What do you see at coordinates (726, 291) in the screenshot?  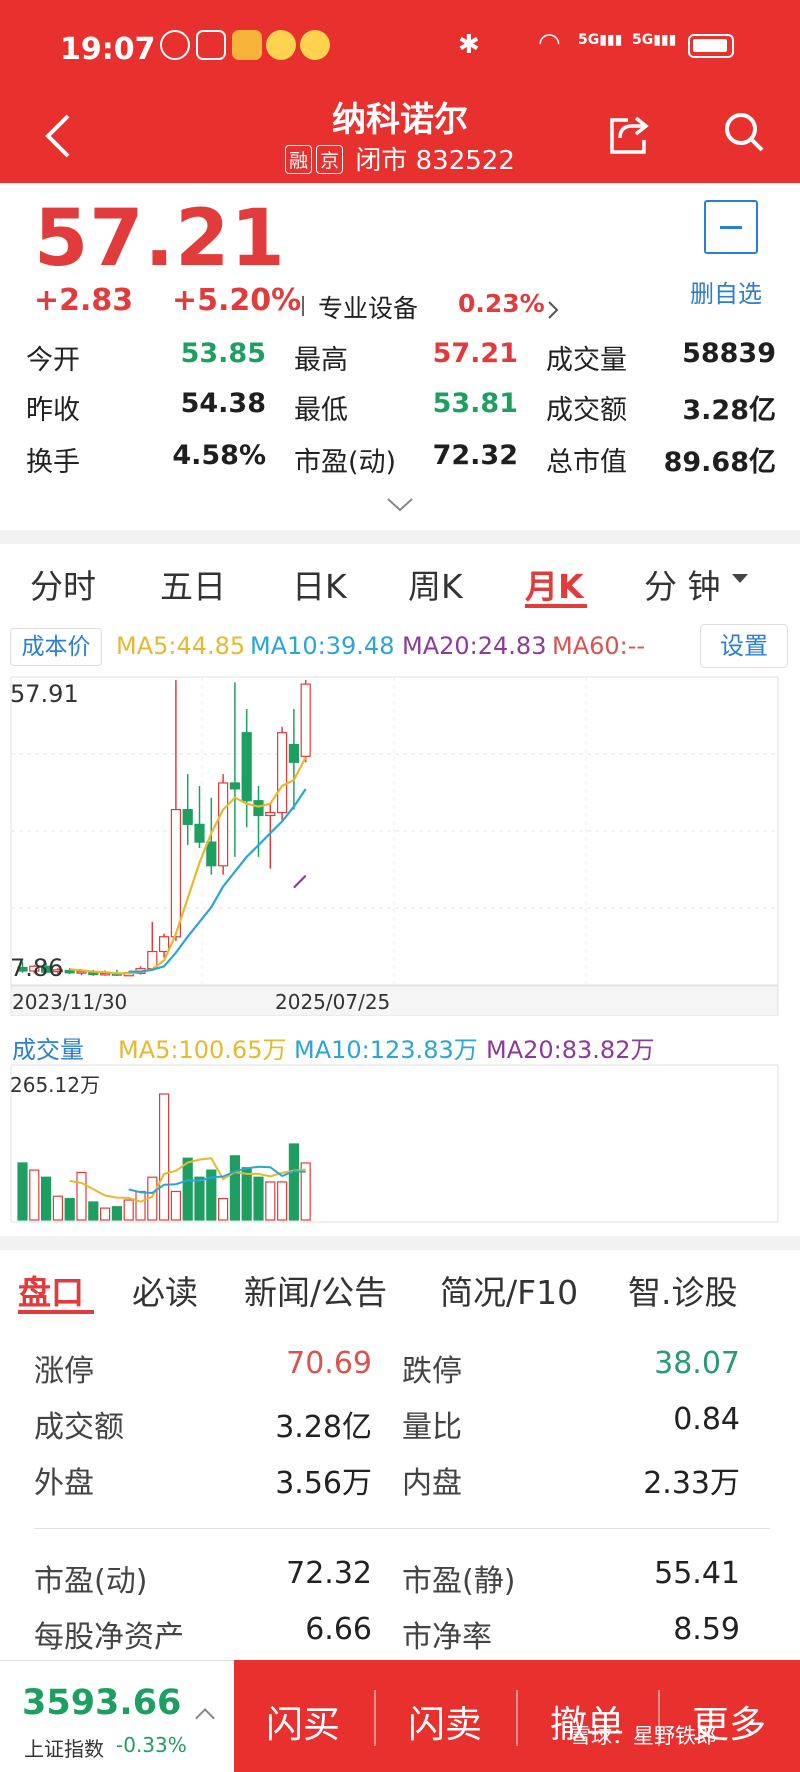 I see `remove-favorite-label: 删自选` at bounding box center [726, 291].